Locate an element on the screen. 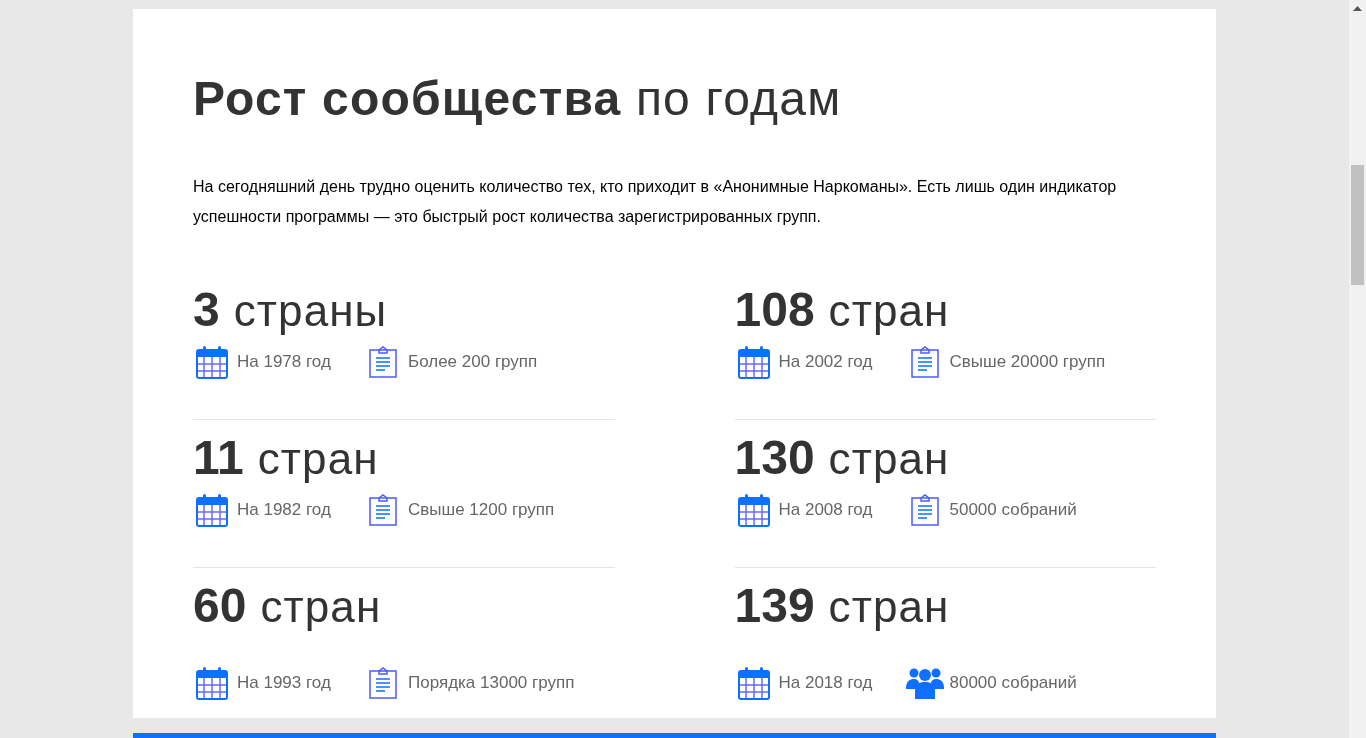  section-heading: Рост сообщества по годам is located at coordinates (518, 99).